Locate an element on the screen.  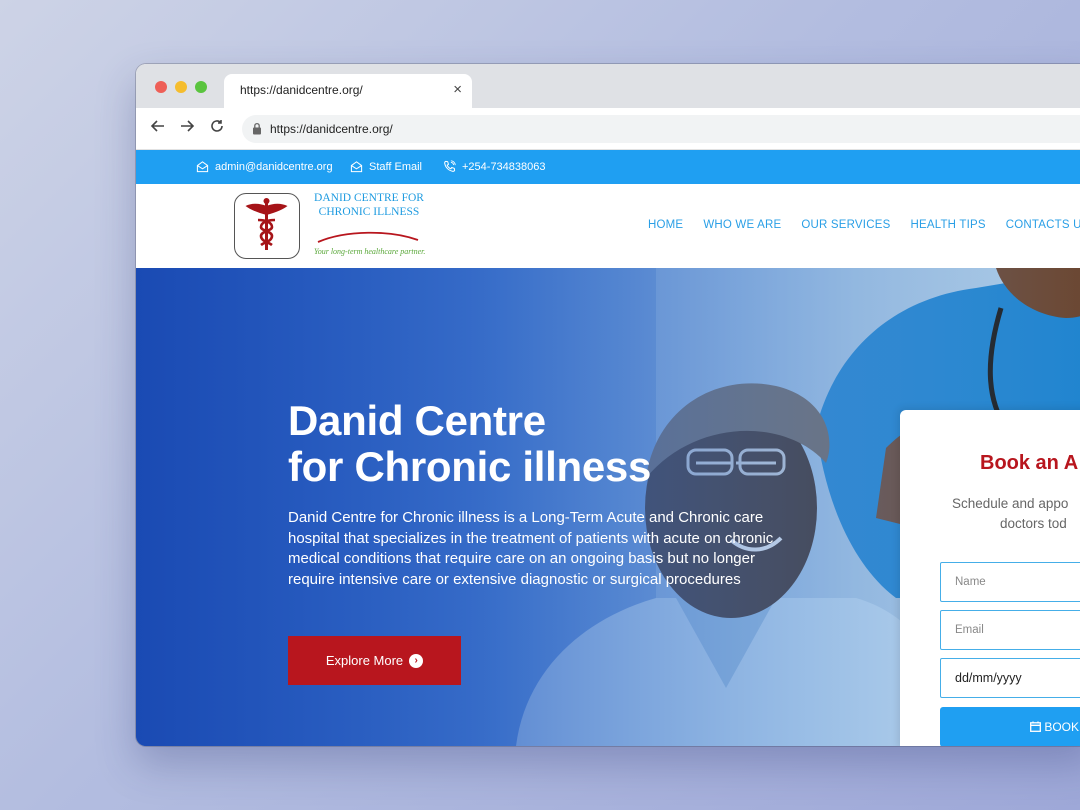
admin-email-link: admin@danidcentre.org is located at coordinates (264, 166).